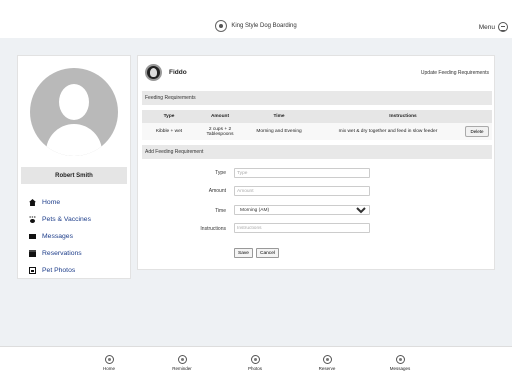 The image size is (512, 384). I want to click on bottom-nav-label: Reminder, so click(182, 368).